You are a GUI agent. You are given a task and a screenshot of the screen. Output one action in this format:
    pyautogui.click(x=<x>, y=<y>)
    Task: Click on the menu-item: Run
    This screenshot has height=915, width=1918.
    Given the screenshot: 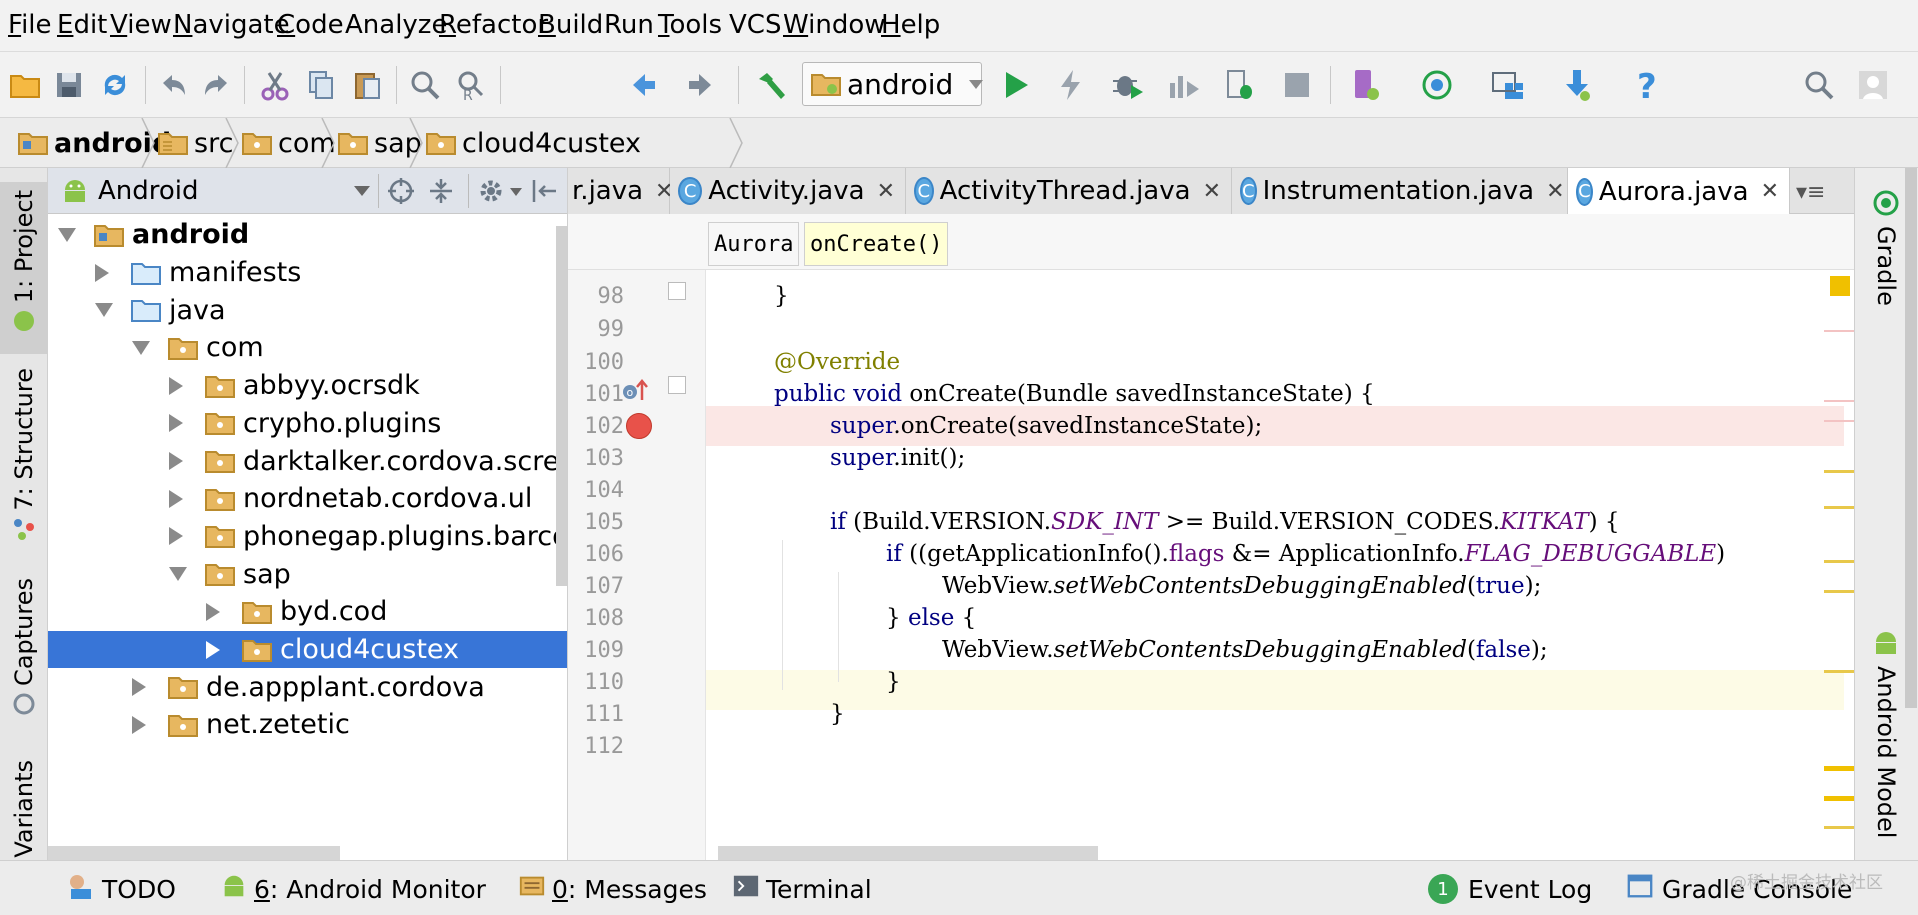 What is the action you would take?
    pyautogui.click(x=629, y=25)
    